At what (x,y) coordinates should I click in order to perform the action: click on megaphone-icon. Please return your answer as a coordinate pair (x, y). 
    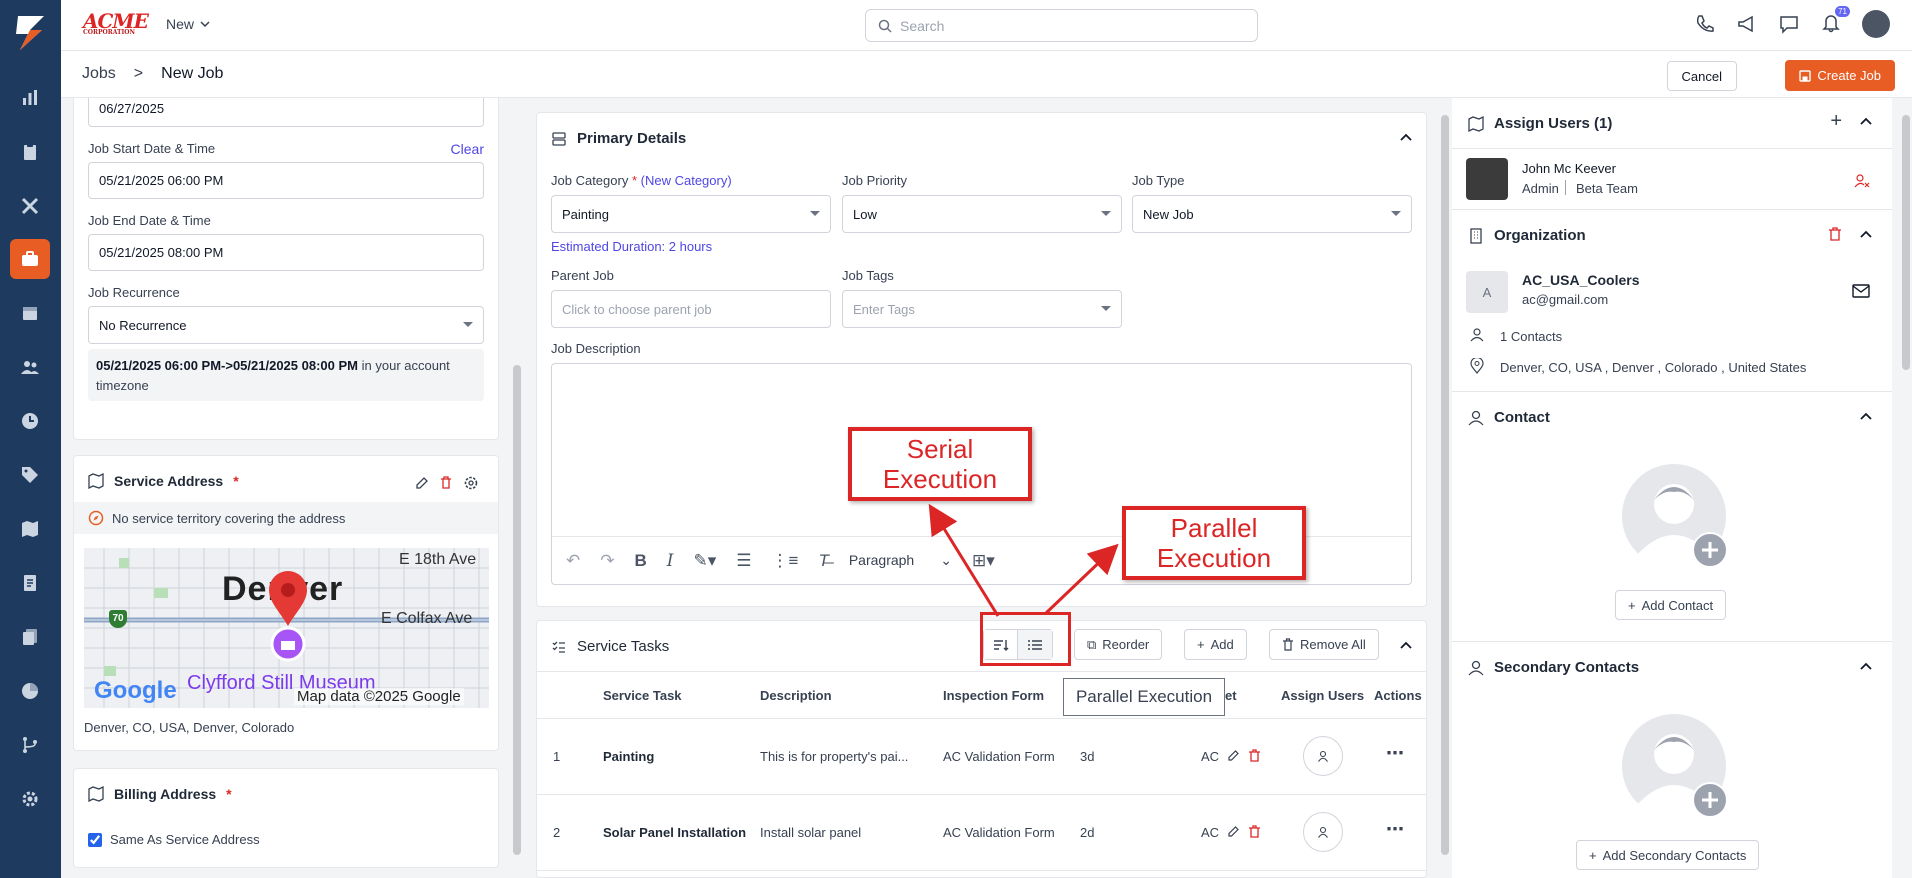
    Looking at the image, I should click on (1747, 24).